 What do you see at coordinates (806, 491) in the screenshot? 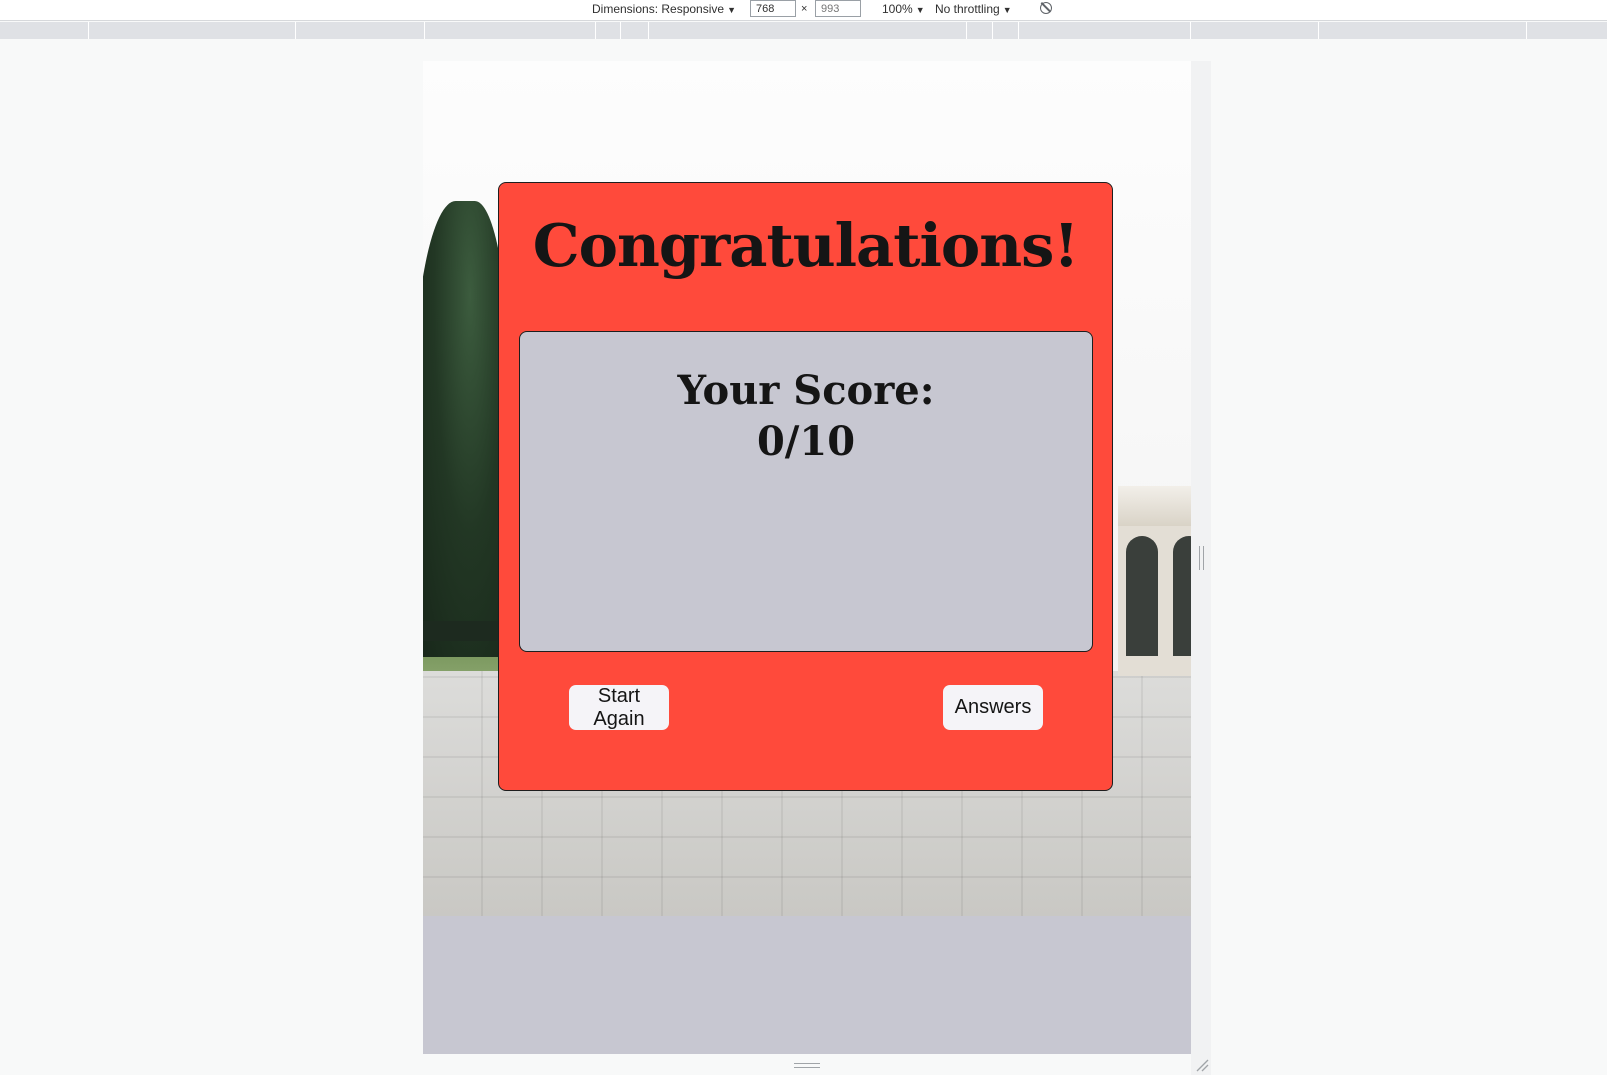
I see `score-panel: Your Score: 0/10` at bounding box center [806, 491].